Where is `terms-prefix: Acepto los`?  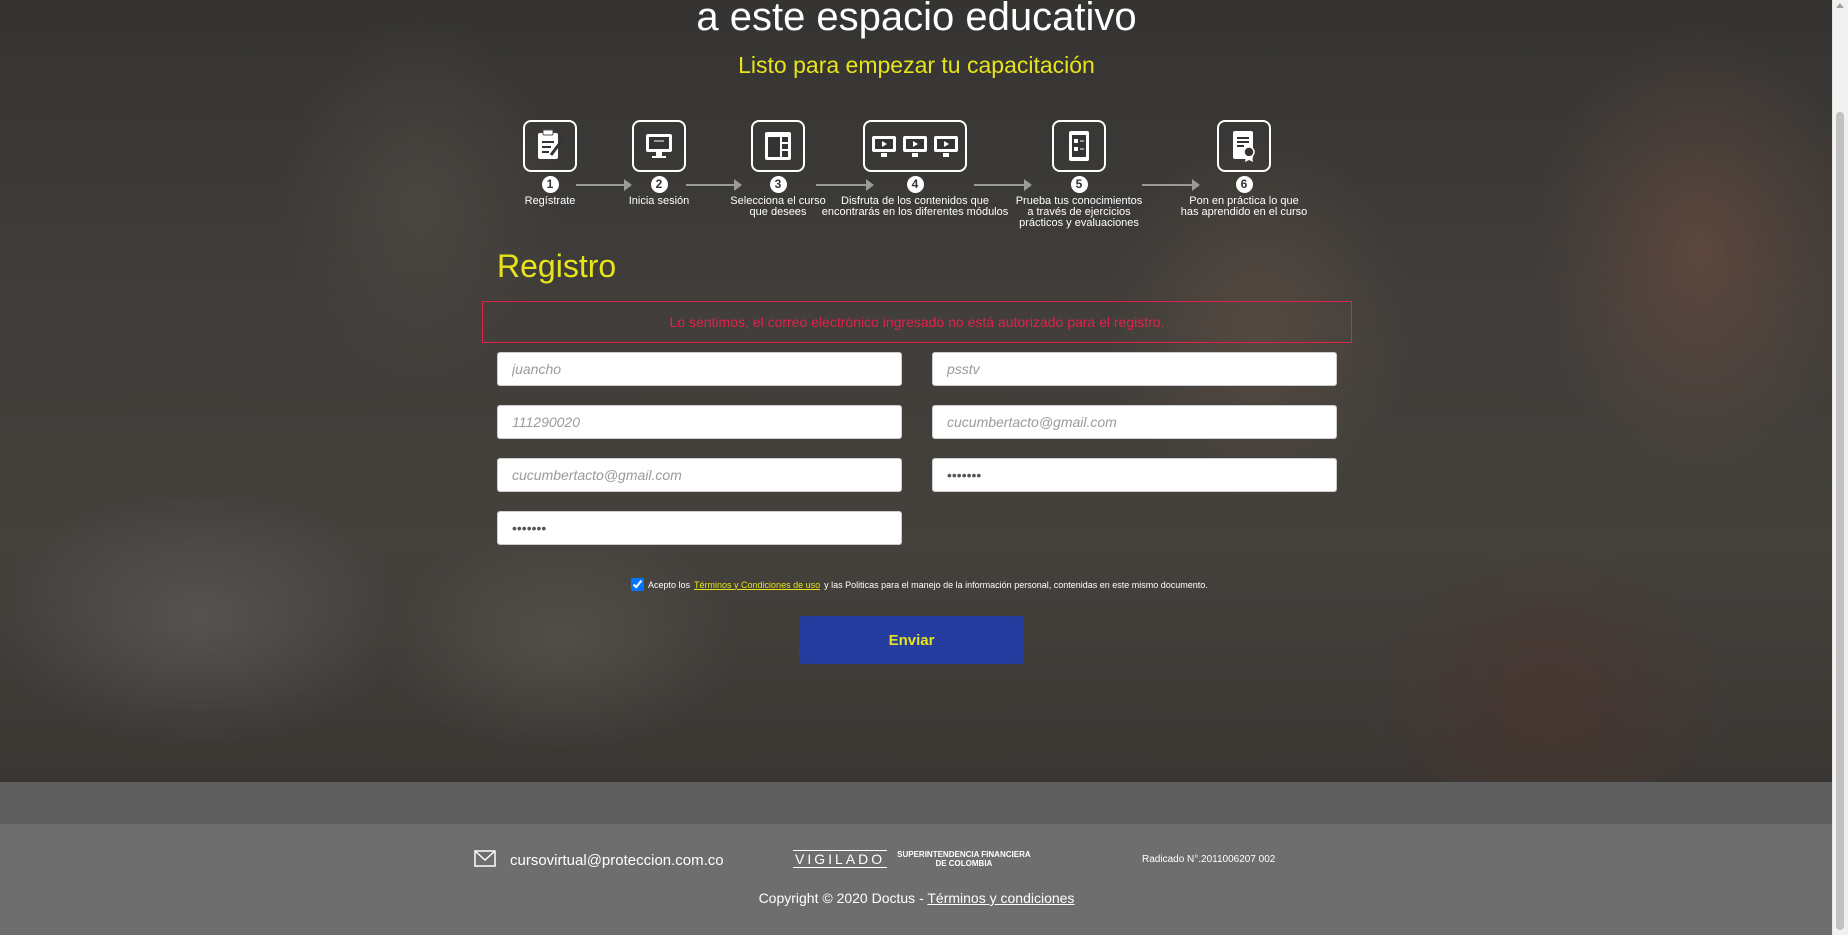
terms-prefix: Acepto los is located at coordinates (669, 584).